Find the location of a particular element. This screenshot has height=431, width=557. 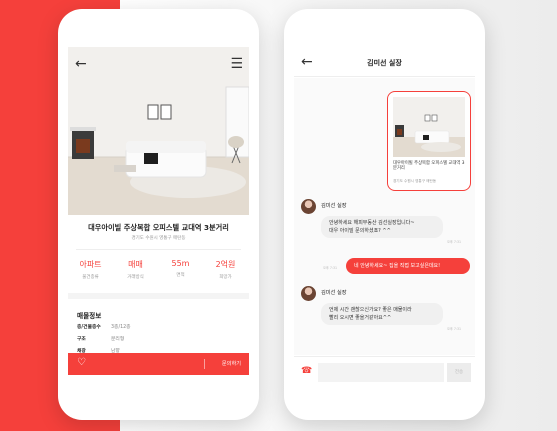

listing-title: 대우아이빌 주상복합 오피스텔 교대역 3분거리 is located at coordinates (158, 227).